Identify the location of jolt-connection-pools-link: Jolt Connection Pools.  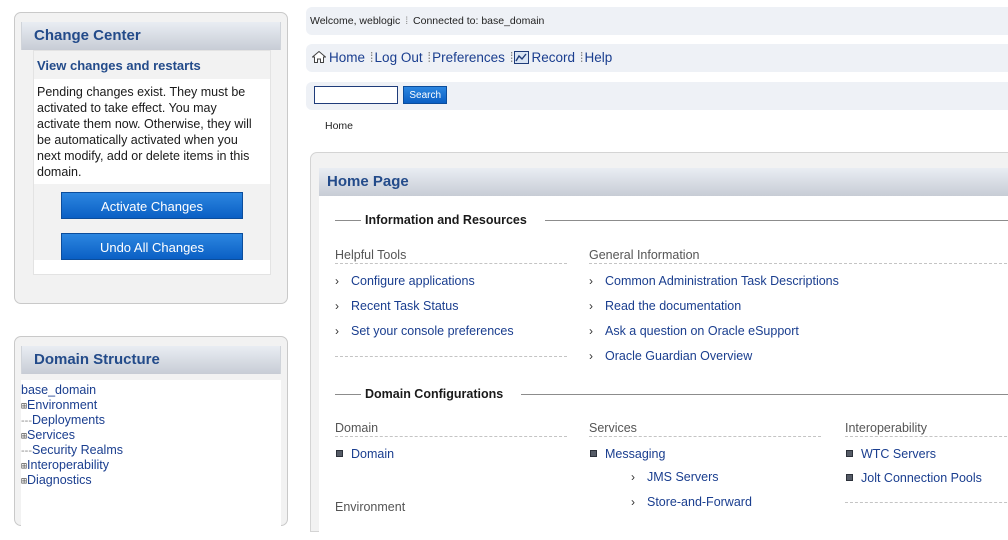
(921, 478).